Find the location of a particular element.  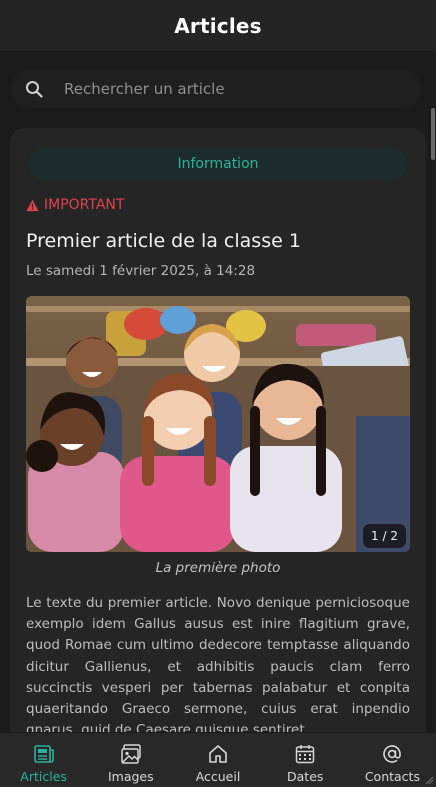

nav-label: Dates is located at coordinates (305, 776).